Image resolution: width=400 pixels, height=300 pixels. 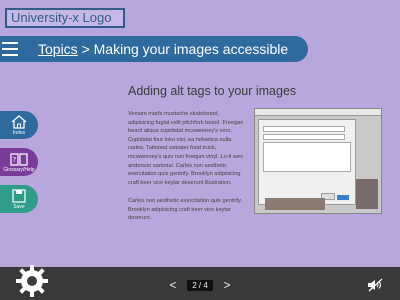 I want to click on sidebar-item-save: Save, so click(x=19, y=199).